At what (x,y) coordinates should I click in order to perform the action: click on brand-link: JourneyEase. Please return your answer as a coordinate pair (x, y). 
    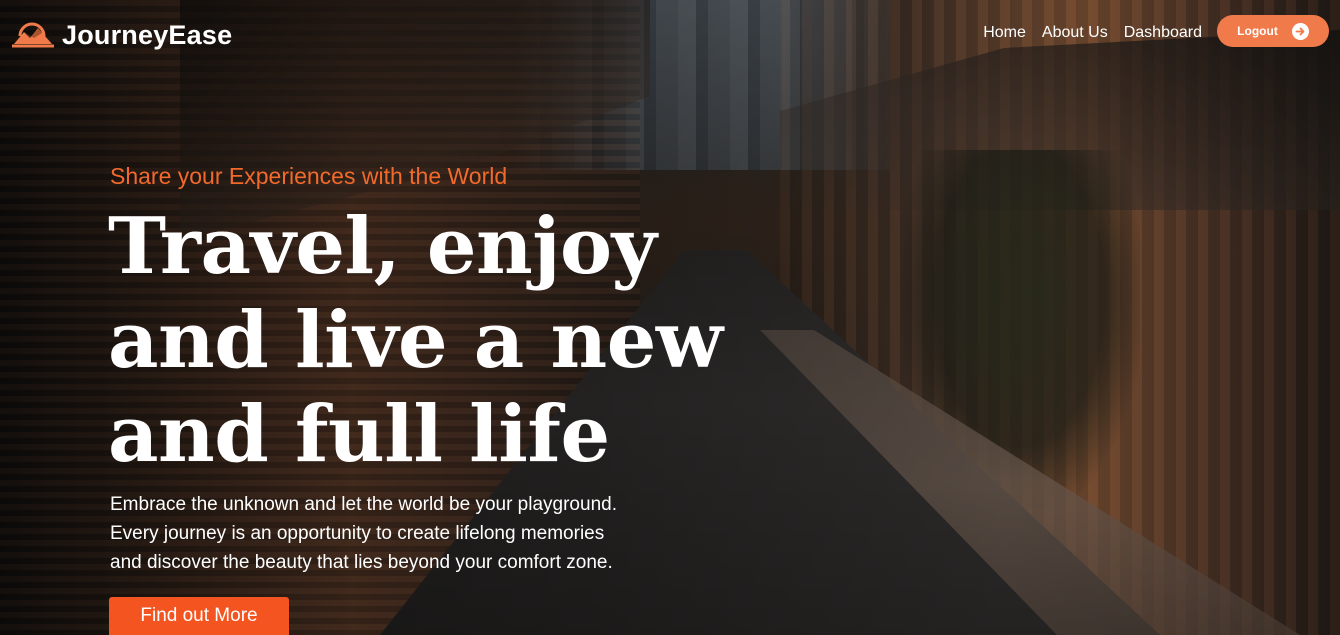
    Looking at the image, I should click on (122, 35).